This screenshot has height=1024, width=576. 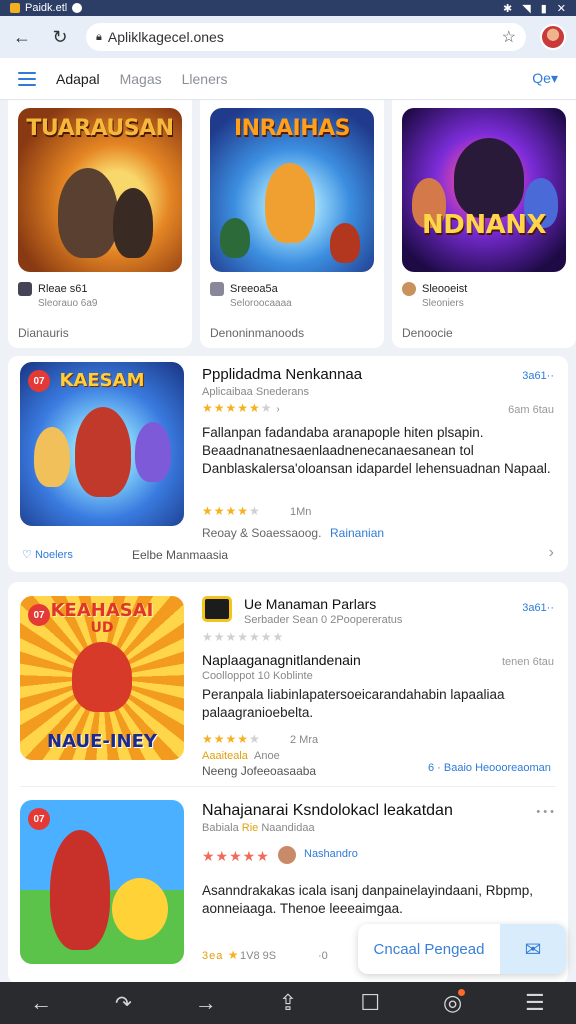 I want to click on more-icon: • • •, so click(x=545, y=812).